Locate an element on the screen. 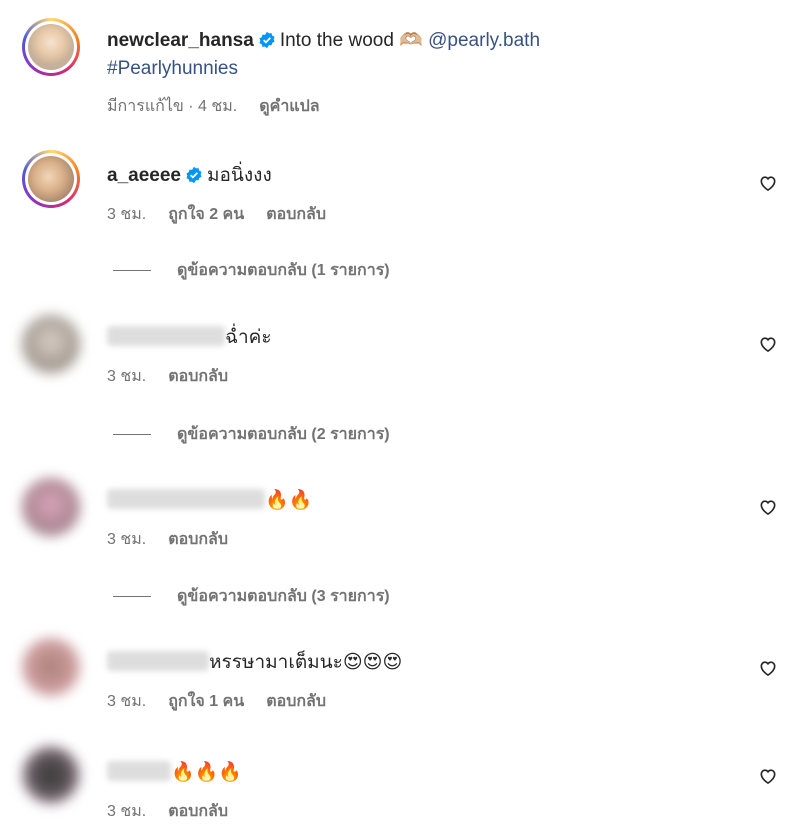 The width and height of the screenshot is (800, 832). comment-text: 🔥🔥 is located at coordinates (289, 500).